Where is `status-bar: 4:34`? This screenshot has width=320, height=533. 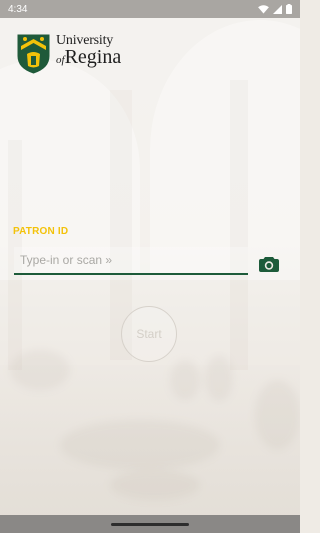 status-bar: 4:34 is located at coordinates (150, 9).